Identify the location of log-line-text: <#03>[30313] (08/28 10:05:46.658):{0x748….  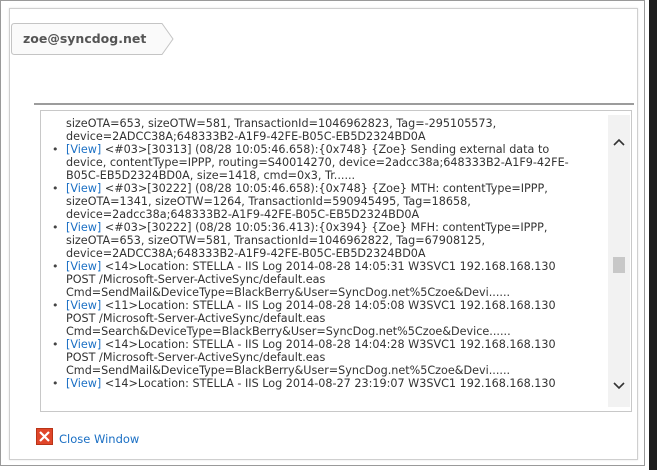
(325, 149).